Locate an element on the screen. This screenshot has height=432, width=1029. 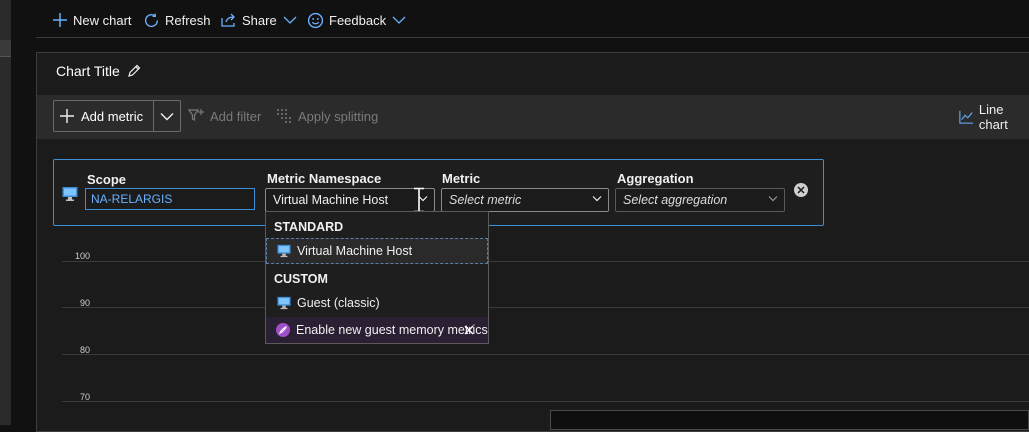
new-chart-label: New chart is located at coordinates (102, 20).